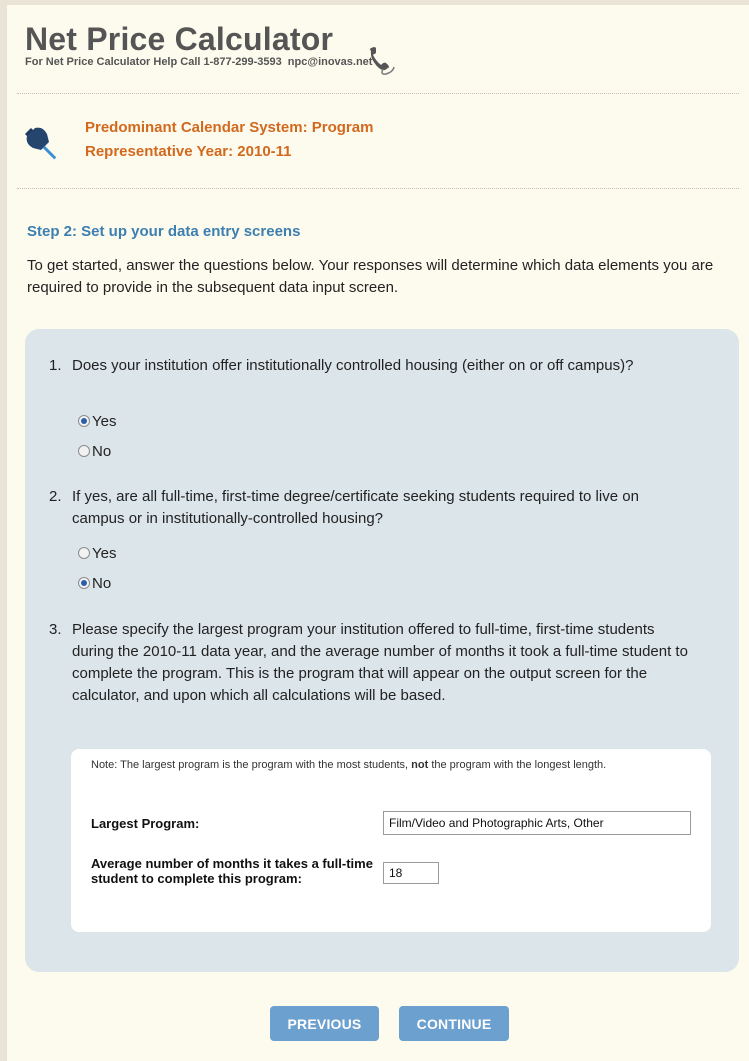 This screenshot has width=749, height=1061. What do you see at coordinates (382, 61) in the screenshot?
I see `phone-icon` at bounding box center [382, 61].